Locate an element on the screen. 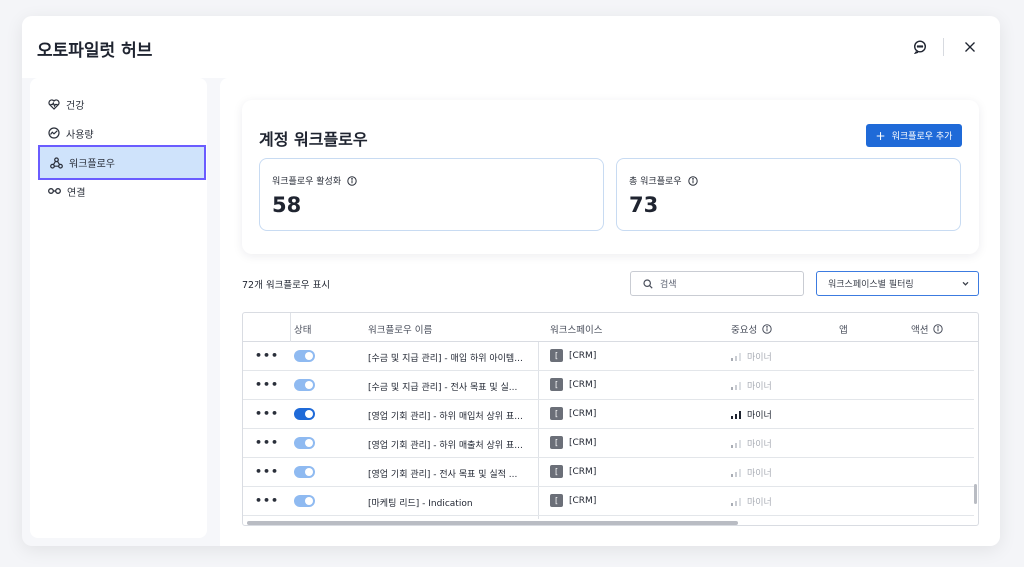 The width and height of the screenshot is (1024, 567). workflow-icon is located at coordinates (56, 162).